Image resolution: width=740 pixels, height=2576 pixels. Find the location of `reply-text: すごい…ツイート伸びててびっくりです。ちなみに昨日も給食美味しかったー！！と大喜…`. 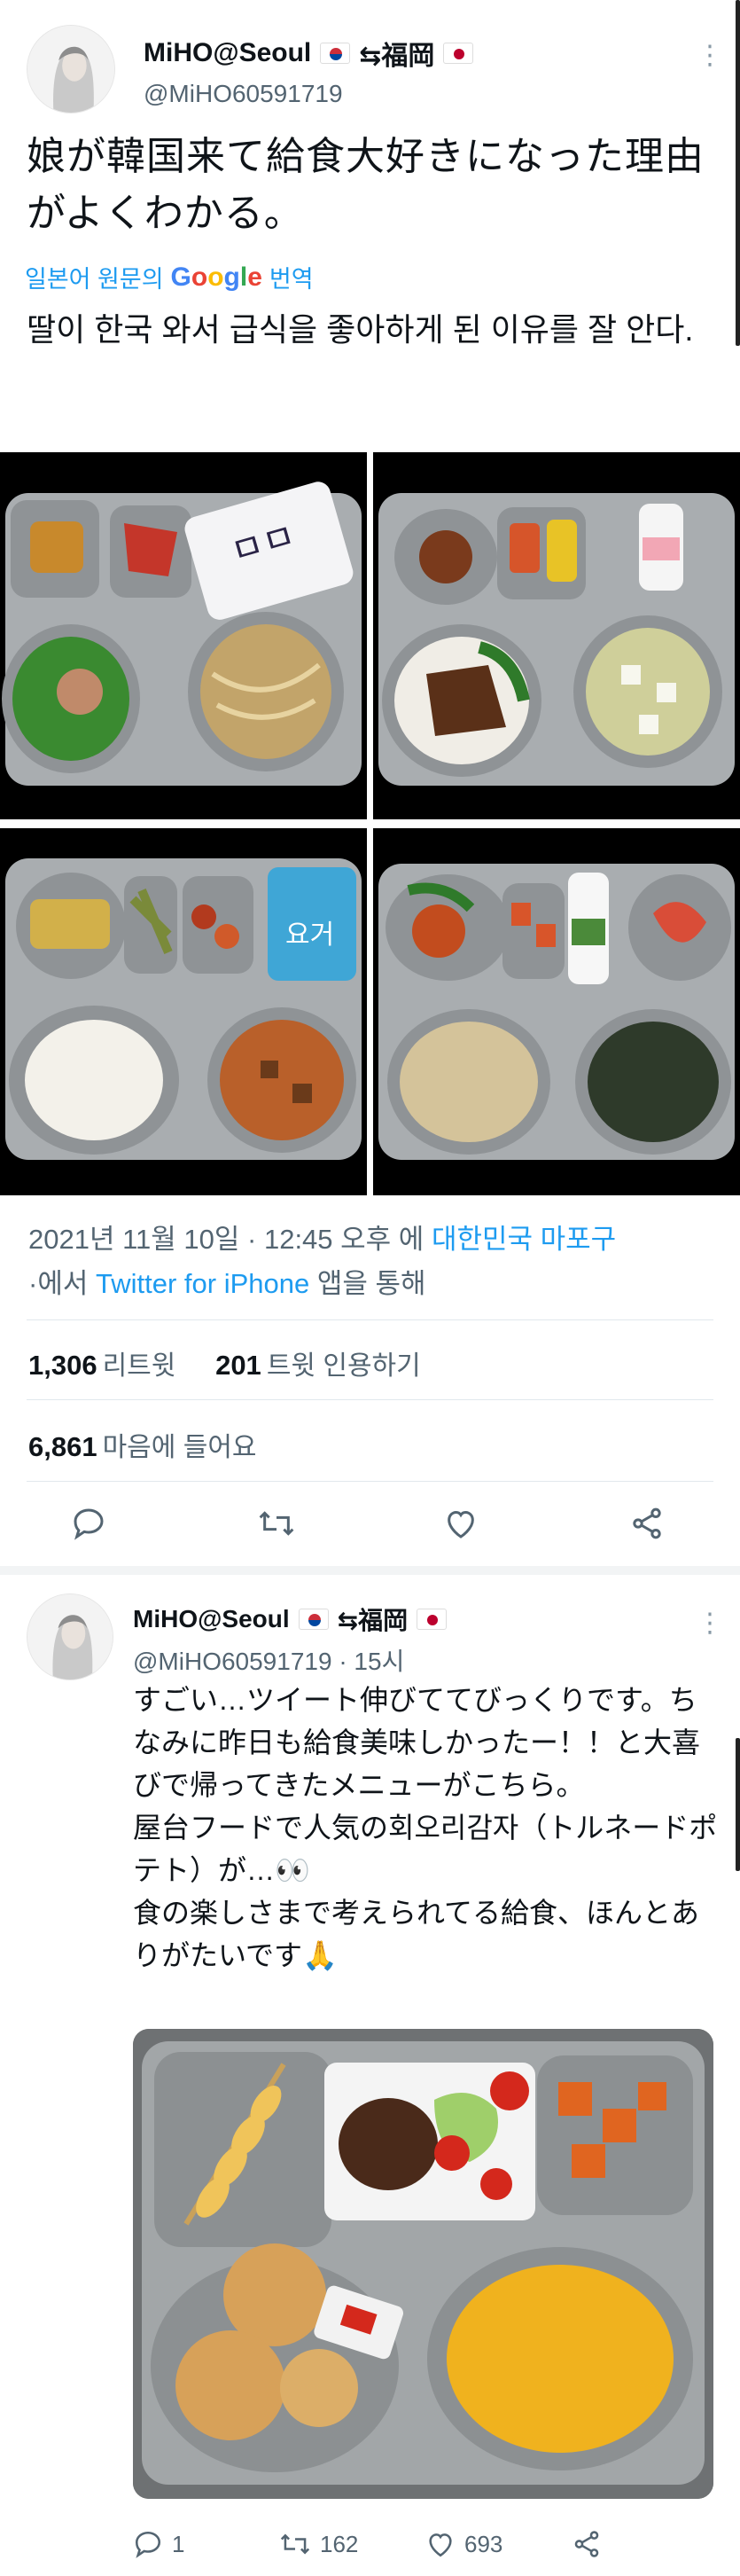

reply-text: すごい…ツイート伸びててびっくりです。ちなみに昨日も給食美味しかったー！！と大喜… is located at coordinates (425, 1828).